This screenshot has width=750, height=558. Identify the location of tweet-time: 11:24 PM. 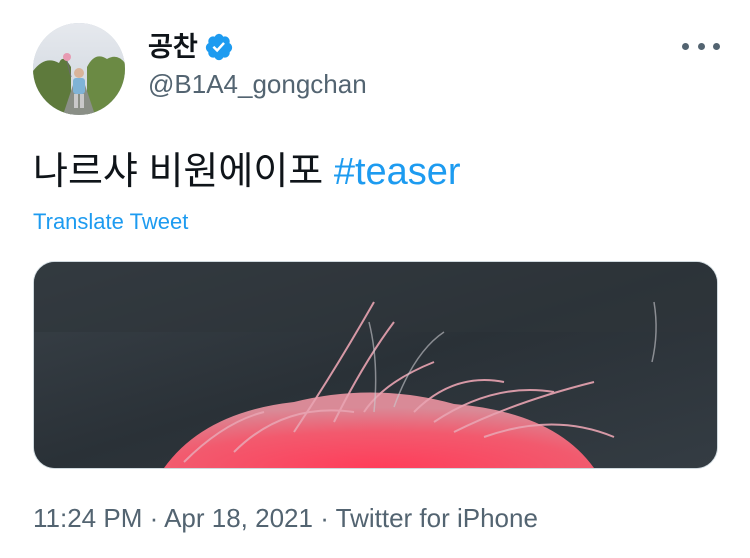
(87, 518).